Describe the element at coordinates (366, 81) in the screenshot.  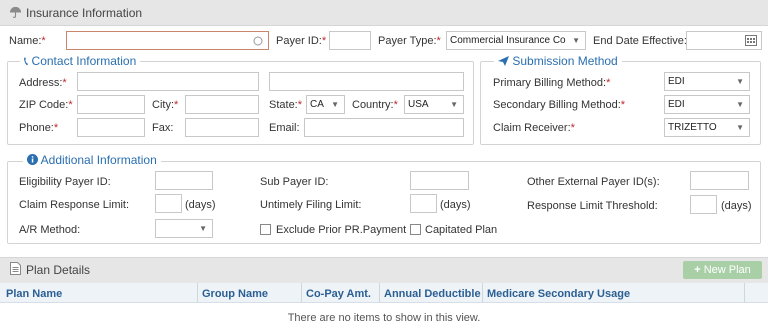
I see `address-line2-input` at that location.